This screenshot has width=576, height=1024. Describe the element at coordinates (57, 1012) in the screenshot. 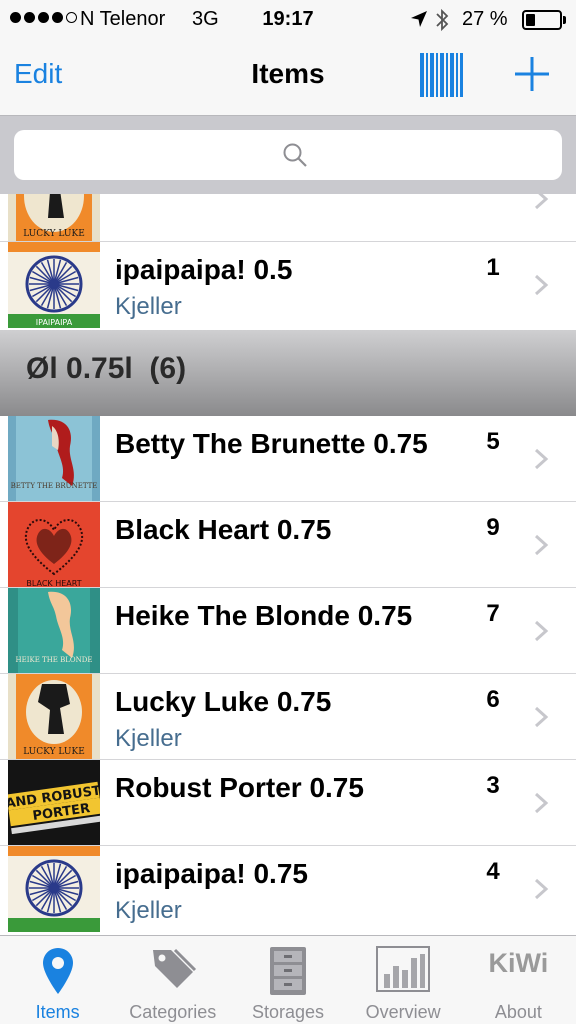

I see `tab-label: Items` at that location.